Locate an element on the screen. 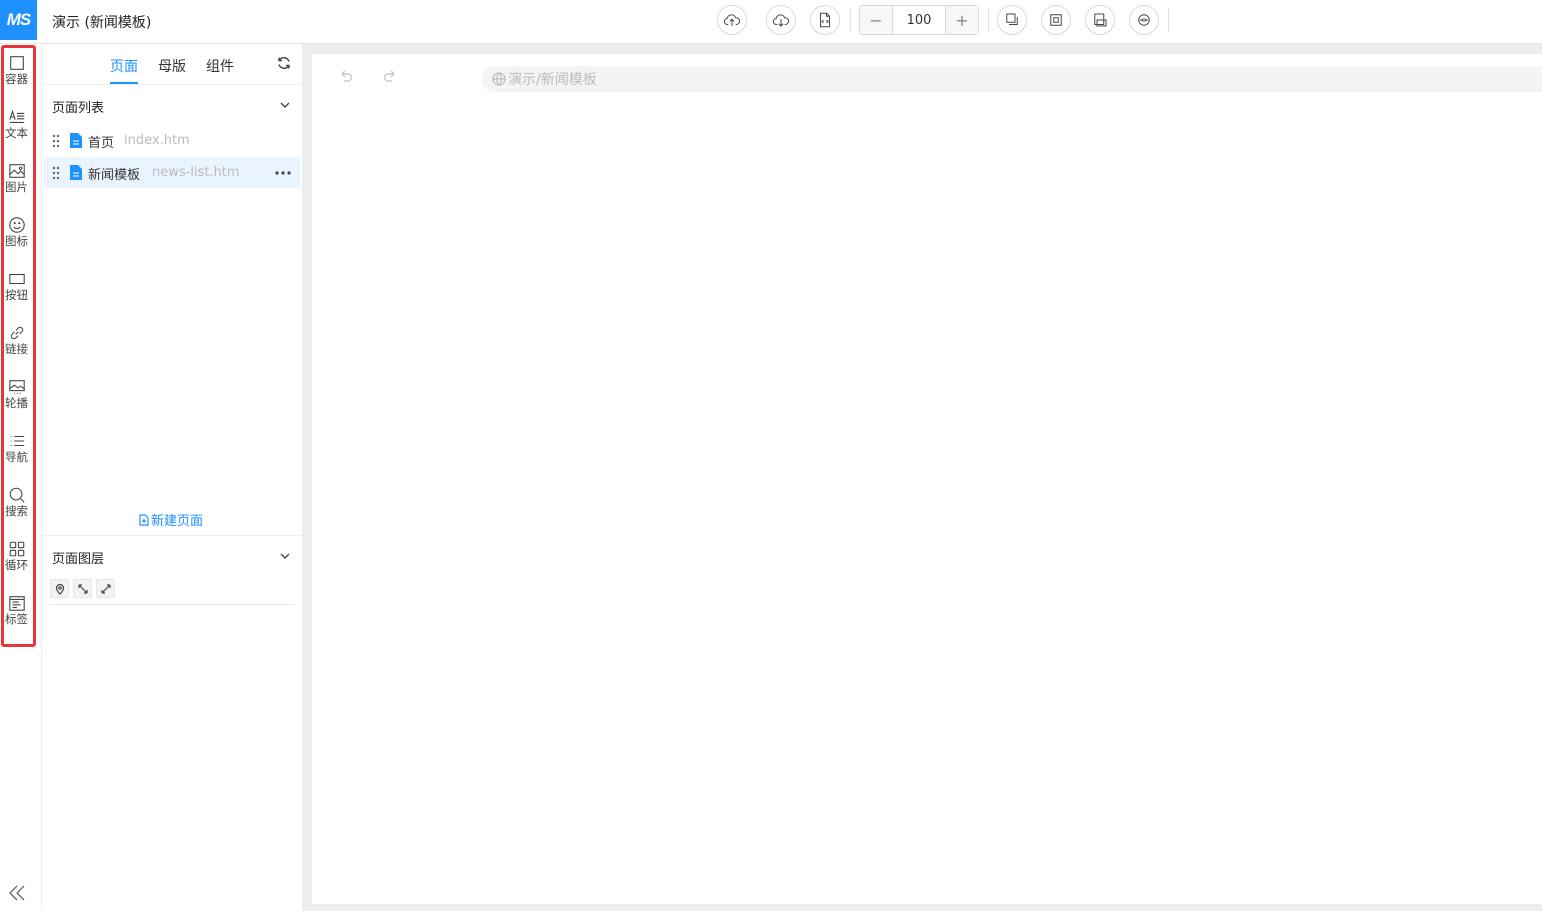 Image resolution: width=1542 pixels, height=911 pixels. double-chevron-left-icon is located at coordinates (17, 893).